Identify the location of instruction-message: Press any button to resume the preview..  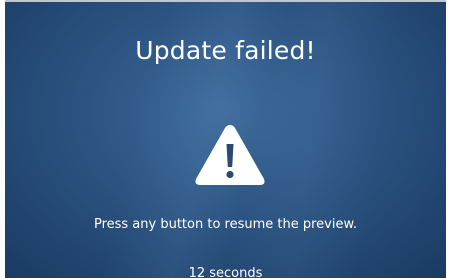
(225, 224).